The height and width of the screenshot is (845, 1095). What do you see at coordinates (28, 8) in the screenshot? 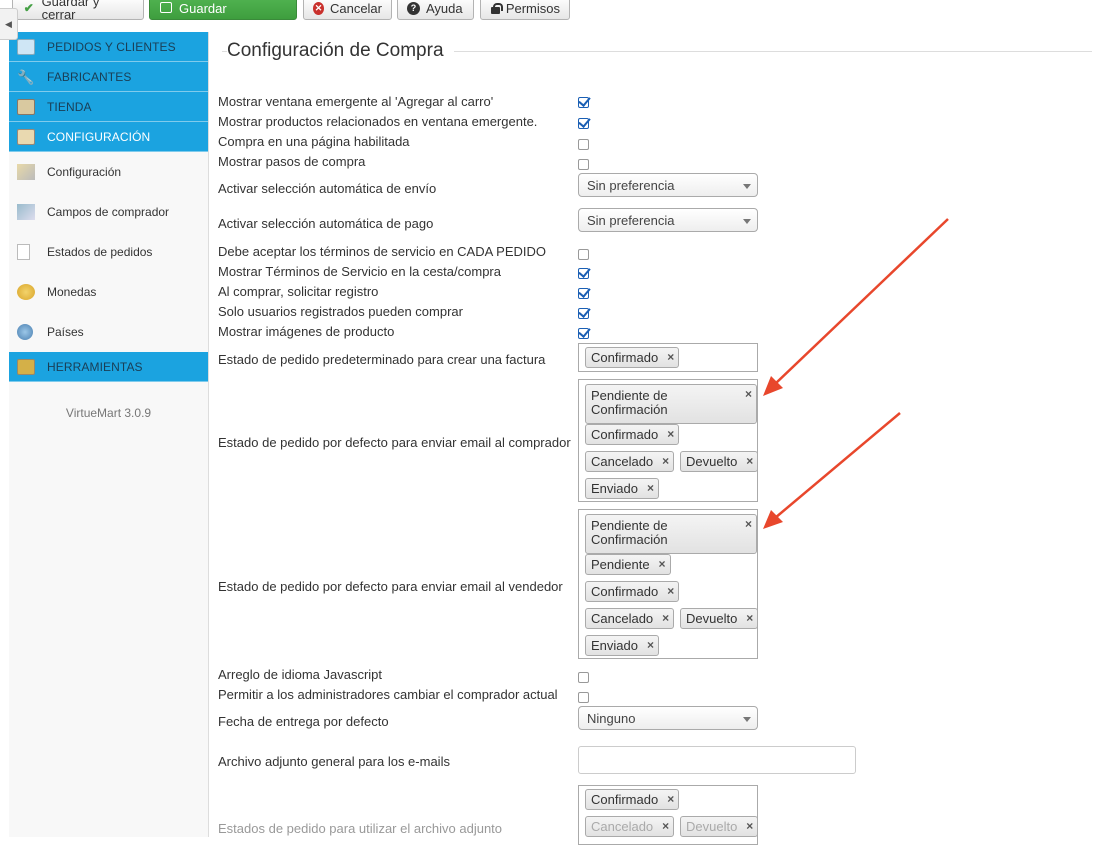
I see `check-icon: ✔` at bounding box center [28, 8].